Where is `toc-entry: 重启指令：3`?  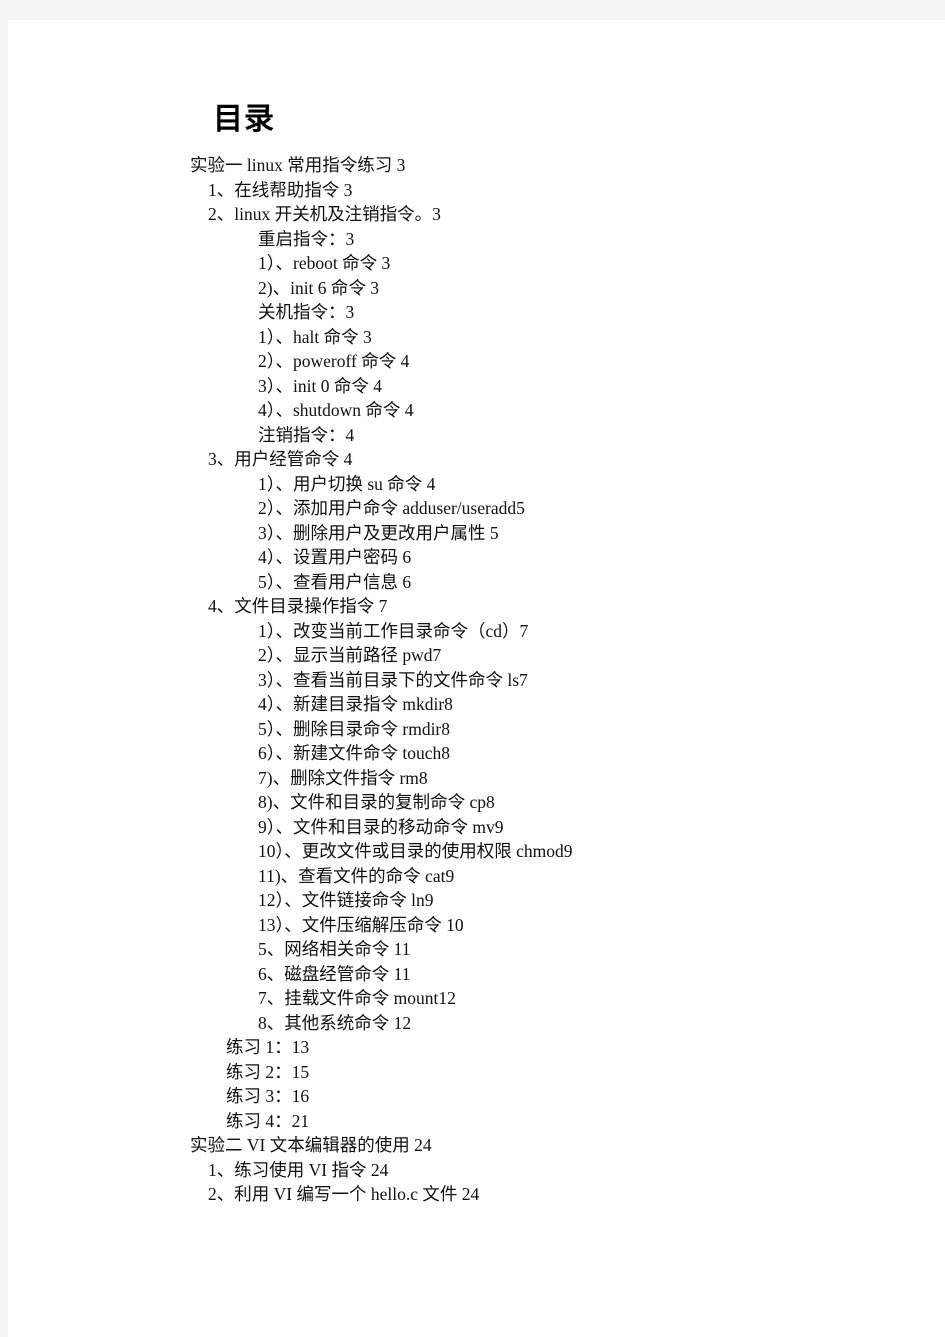 toc-entry: 重启指令：3 is located at coordinates (476, 239).